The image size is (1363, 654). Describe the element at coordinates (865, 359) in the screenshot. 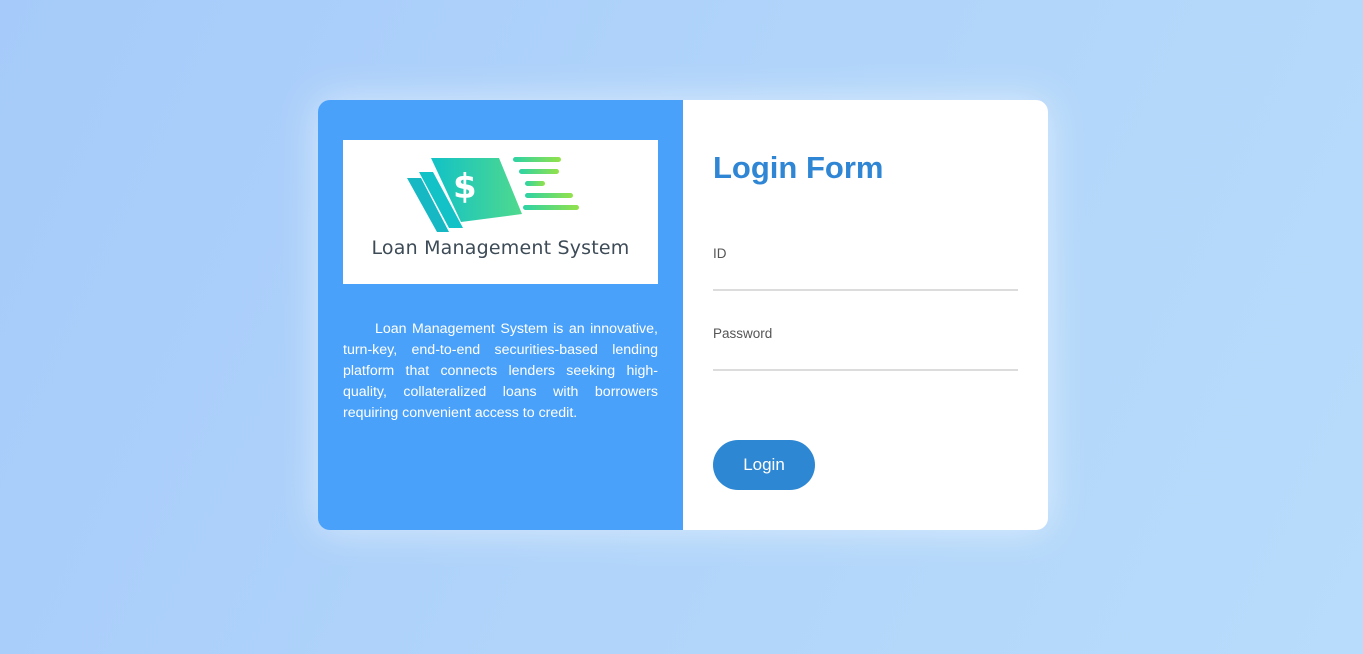

I see `password-input` at that location.